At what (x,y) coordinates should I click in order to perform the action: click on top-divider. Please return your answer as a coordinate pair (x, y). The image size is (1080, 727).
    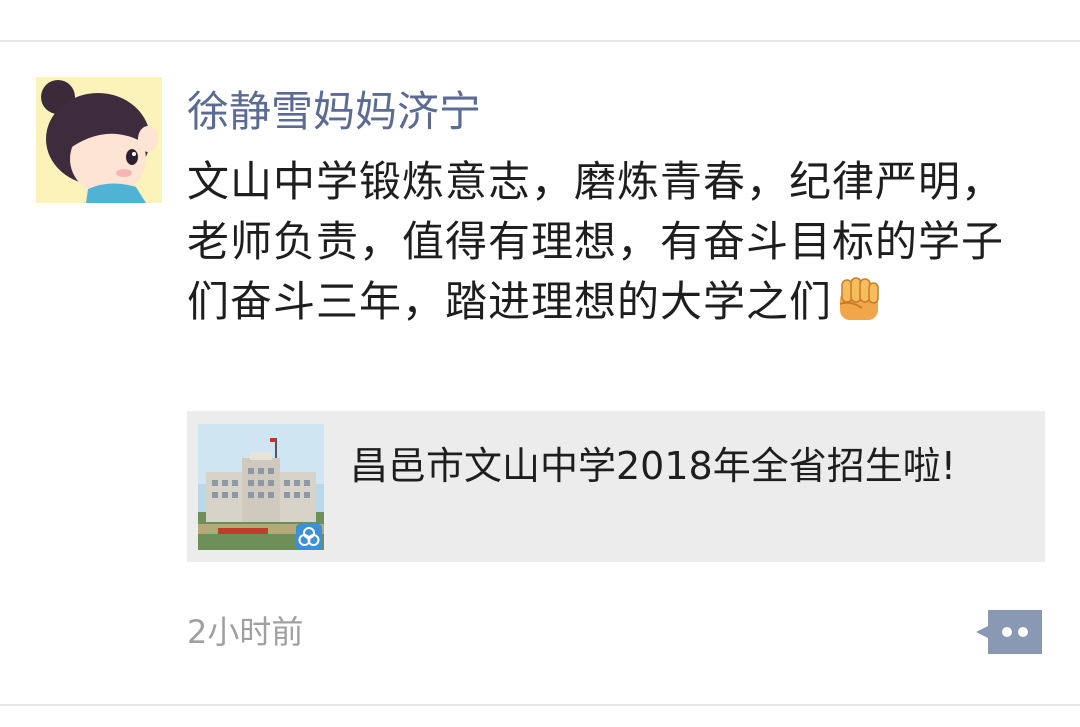
    Looking at the image, I should click on (540, 41).